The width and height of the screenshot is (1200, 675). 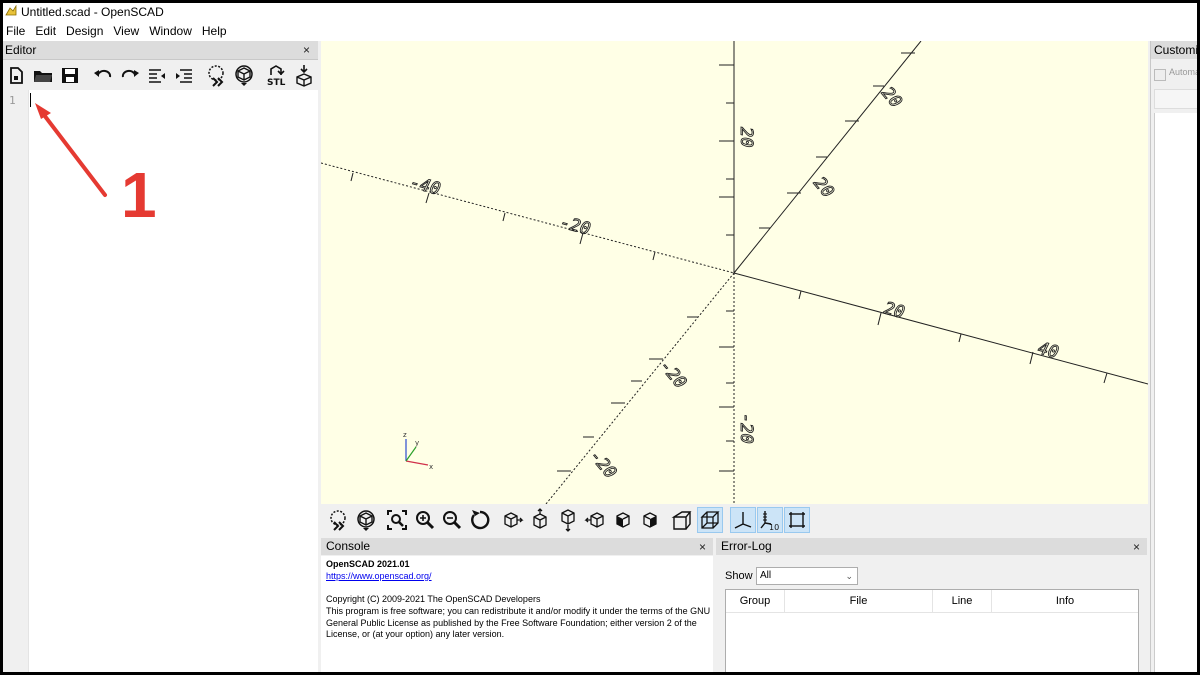 I want to click on console-version: OpenSCAD 2021.01, so click(x=368, y=564).